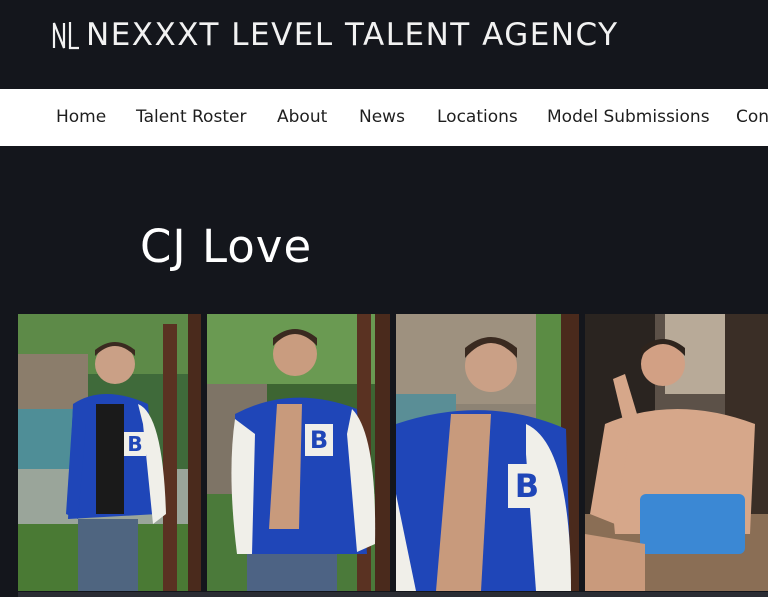 The height and width of the screenshot is (597, 768). I want to click on nav-item-home: Home, so click(81, 117).